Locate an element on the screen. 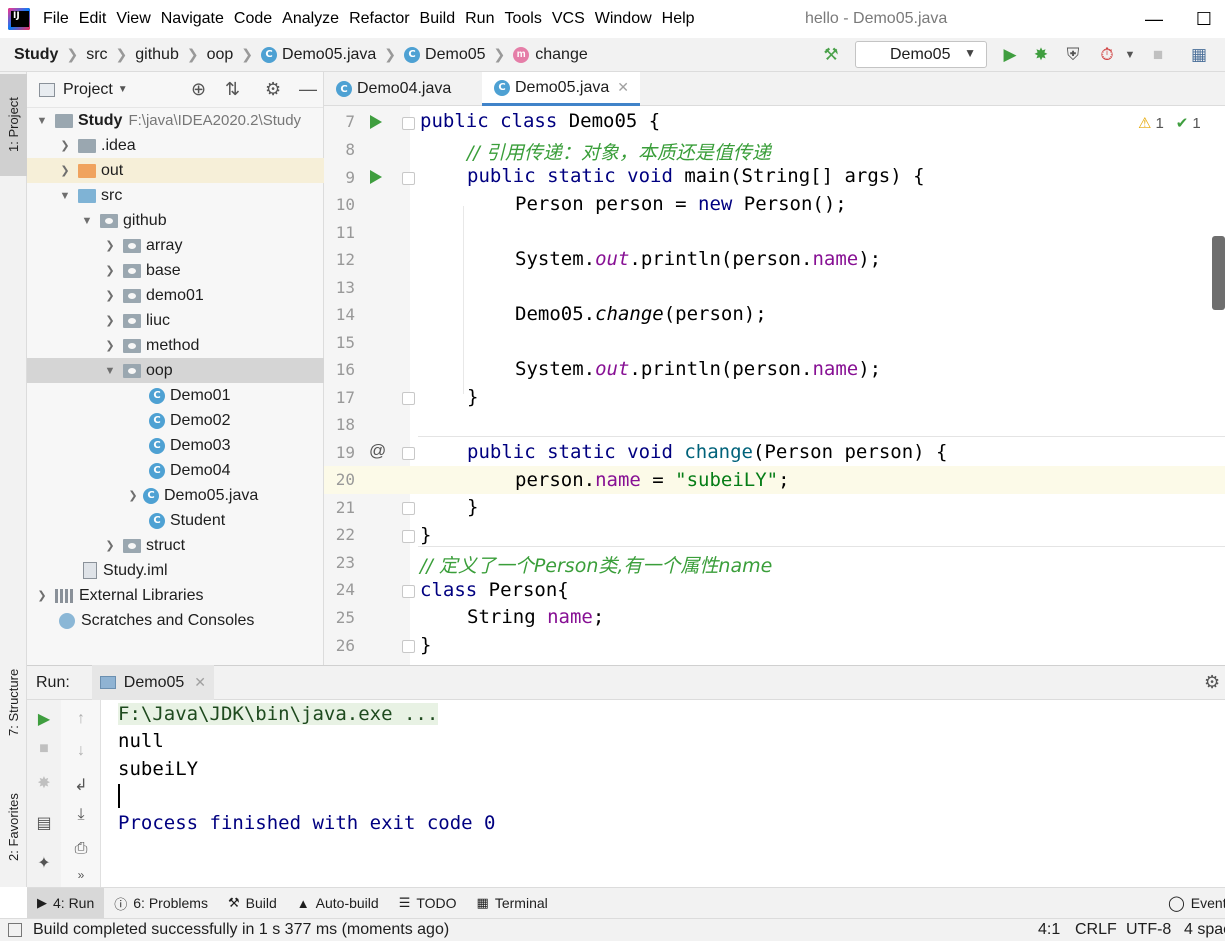 Image resolution: width=1225 pixels, height=941 pixels. menu-vcs: VCS is located at coordinates (568, 19).